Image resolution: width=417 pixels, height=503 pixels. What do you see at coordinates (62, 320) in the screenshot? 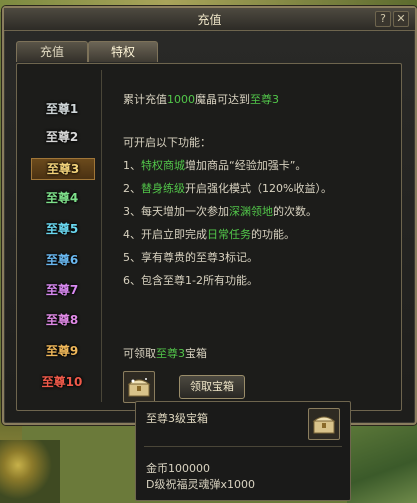
I see `vip-level-8: 至尊8` at bounding box center [62, 320].